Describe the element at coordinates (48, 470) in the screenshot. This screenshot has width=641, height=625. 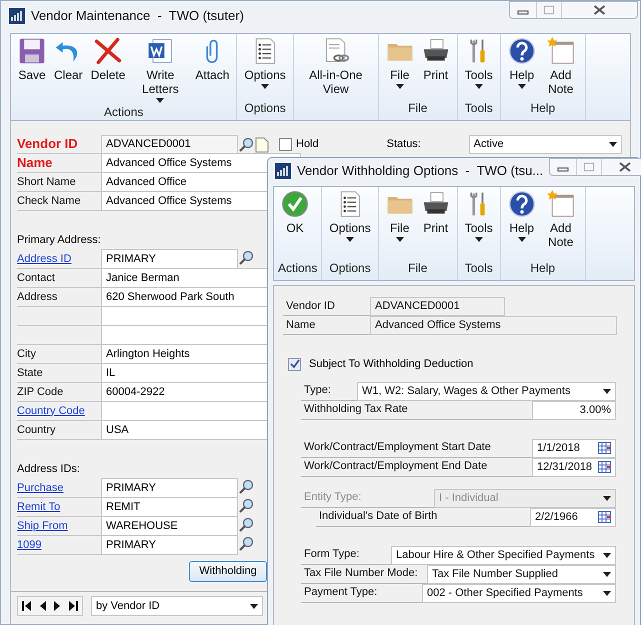
I see `section-heading: Address IDs:` at that location.